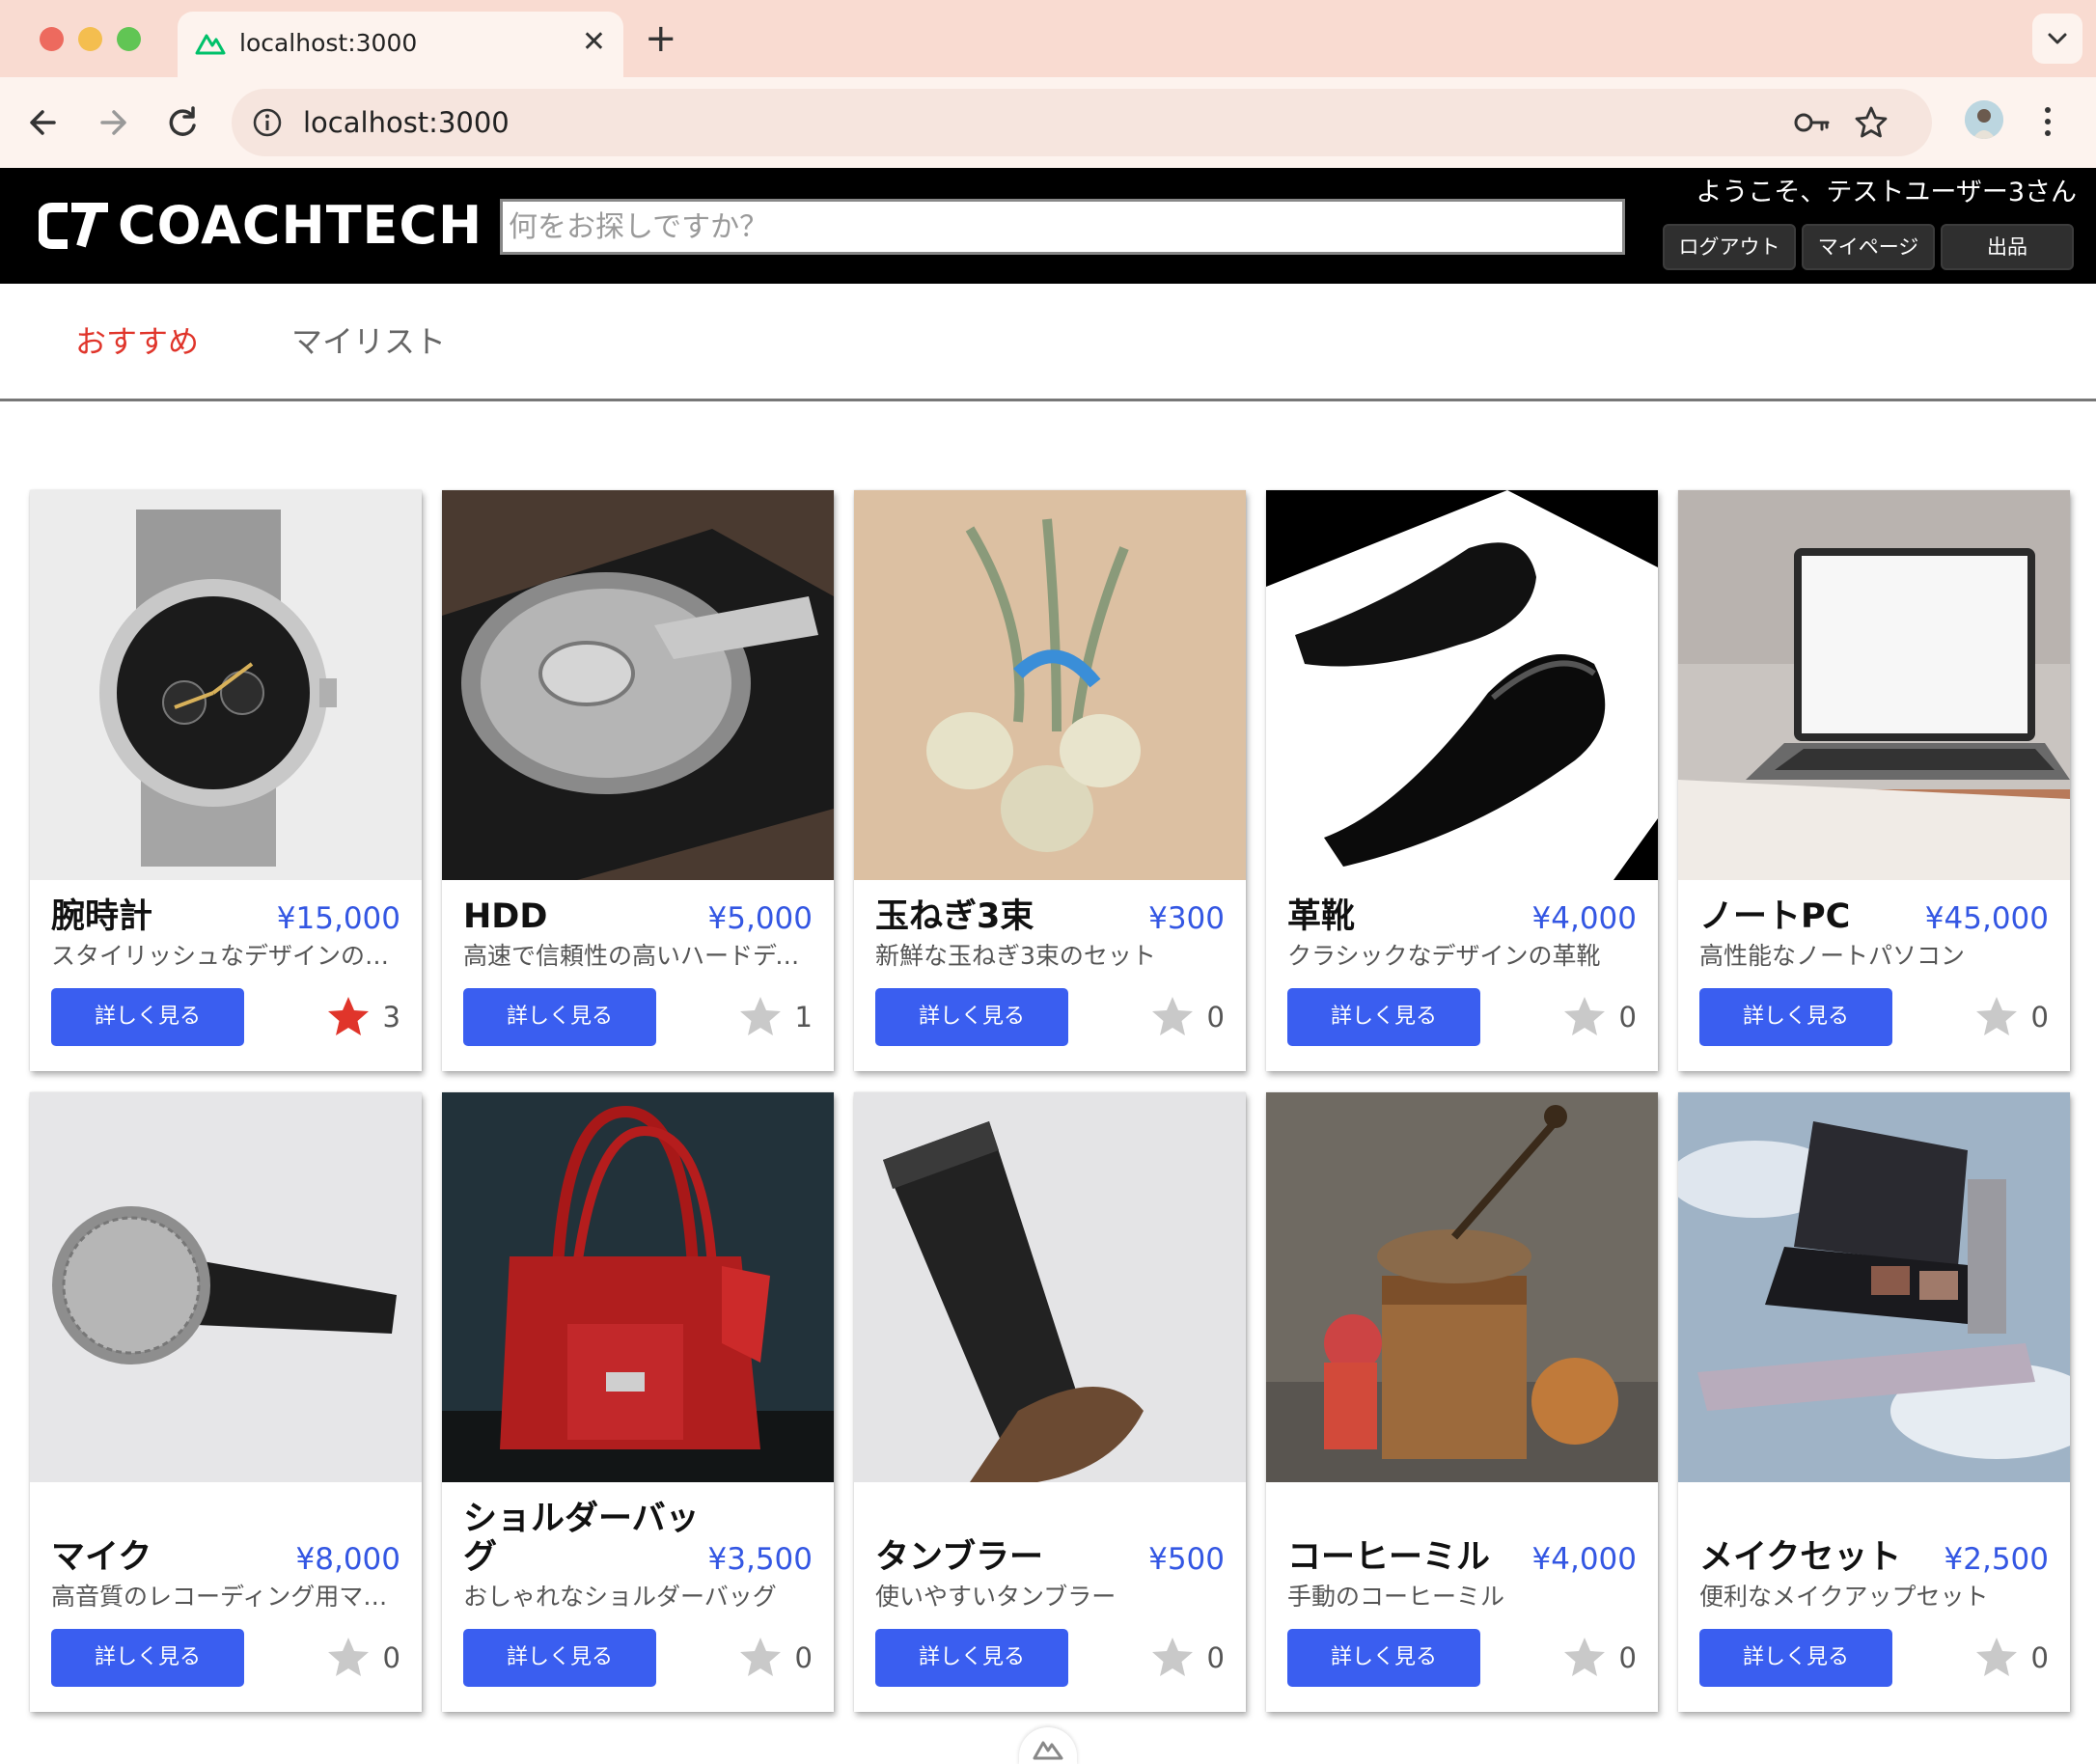 The width and height of the screenshot is (2096, 1764). I want to click on product-description: 高性能なノートパソコン, so click(1832, 956).